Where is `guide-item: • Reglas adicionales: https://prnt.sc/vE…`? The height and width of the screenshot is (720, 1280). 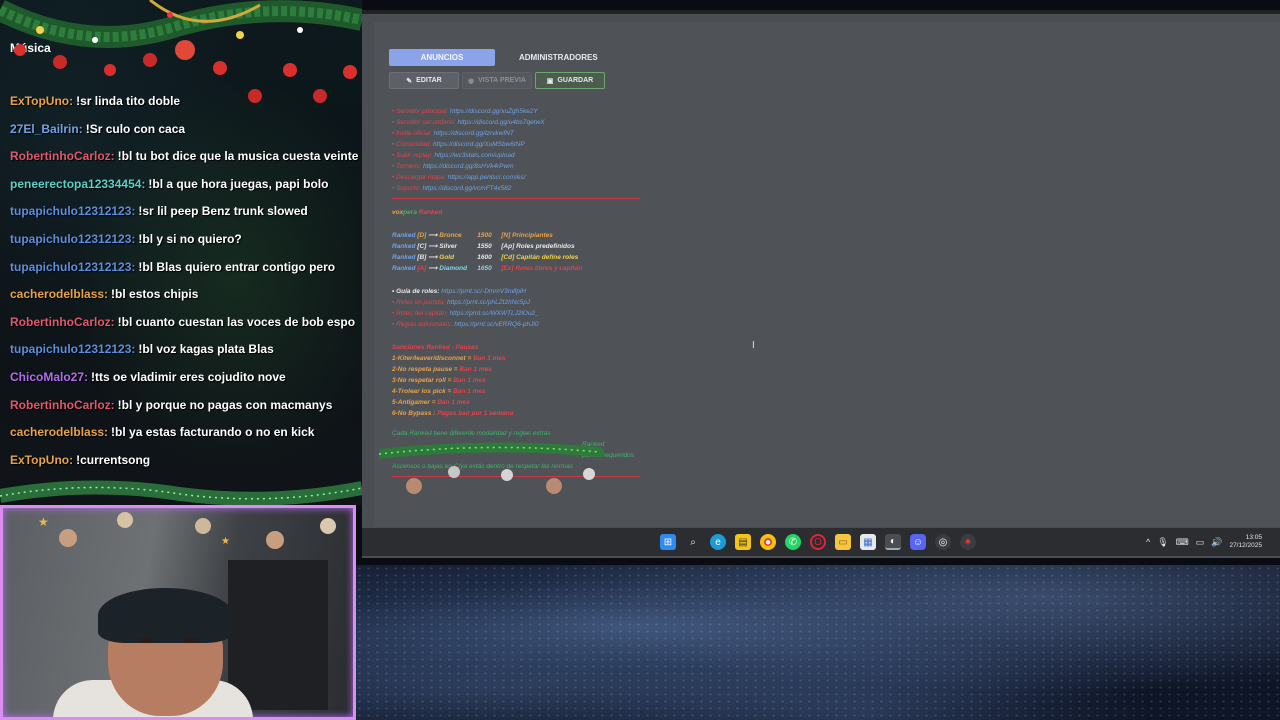
guide-item: • Reglas adicionales: https://prnt.sc/vE… is located at coordinates (702, 324).